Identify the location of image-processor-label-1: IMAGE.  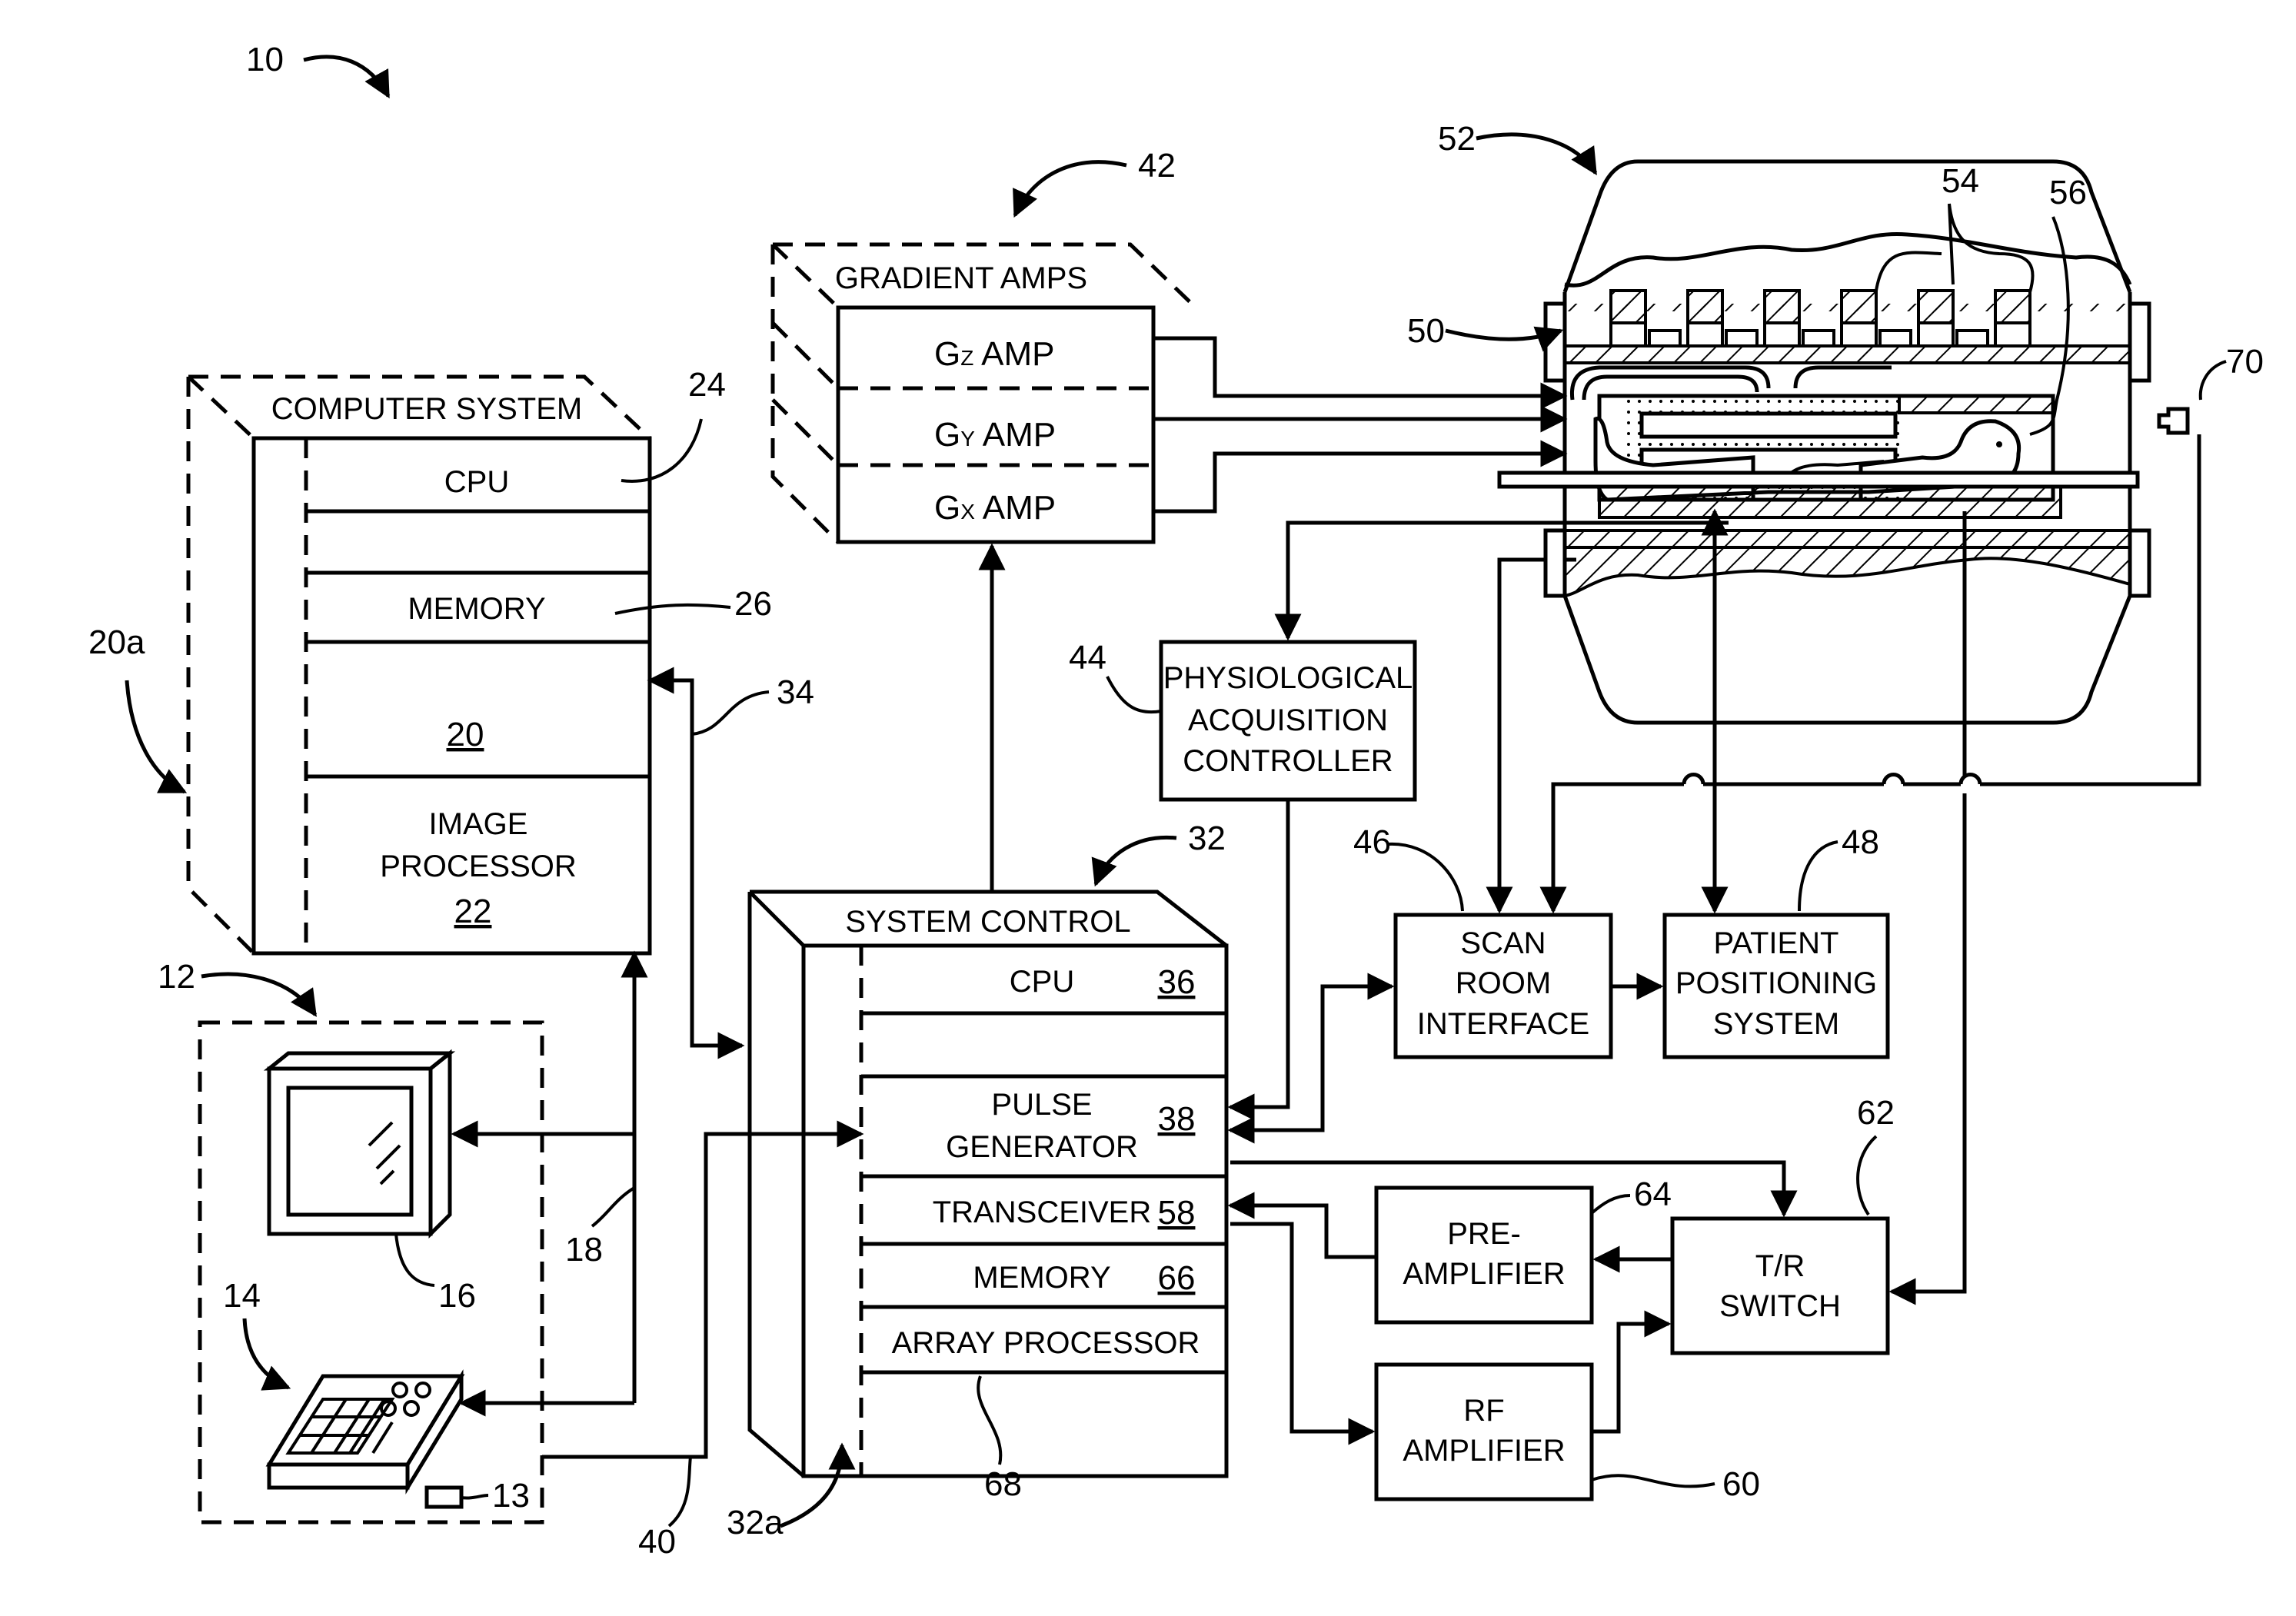
(478, 824).